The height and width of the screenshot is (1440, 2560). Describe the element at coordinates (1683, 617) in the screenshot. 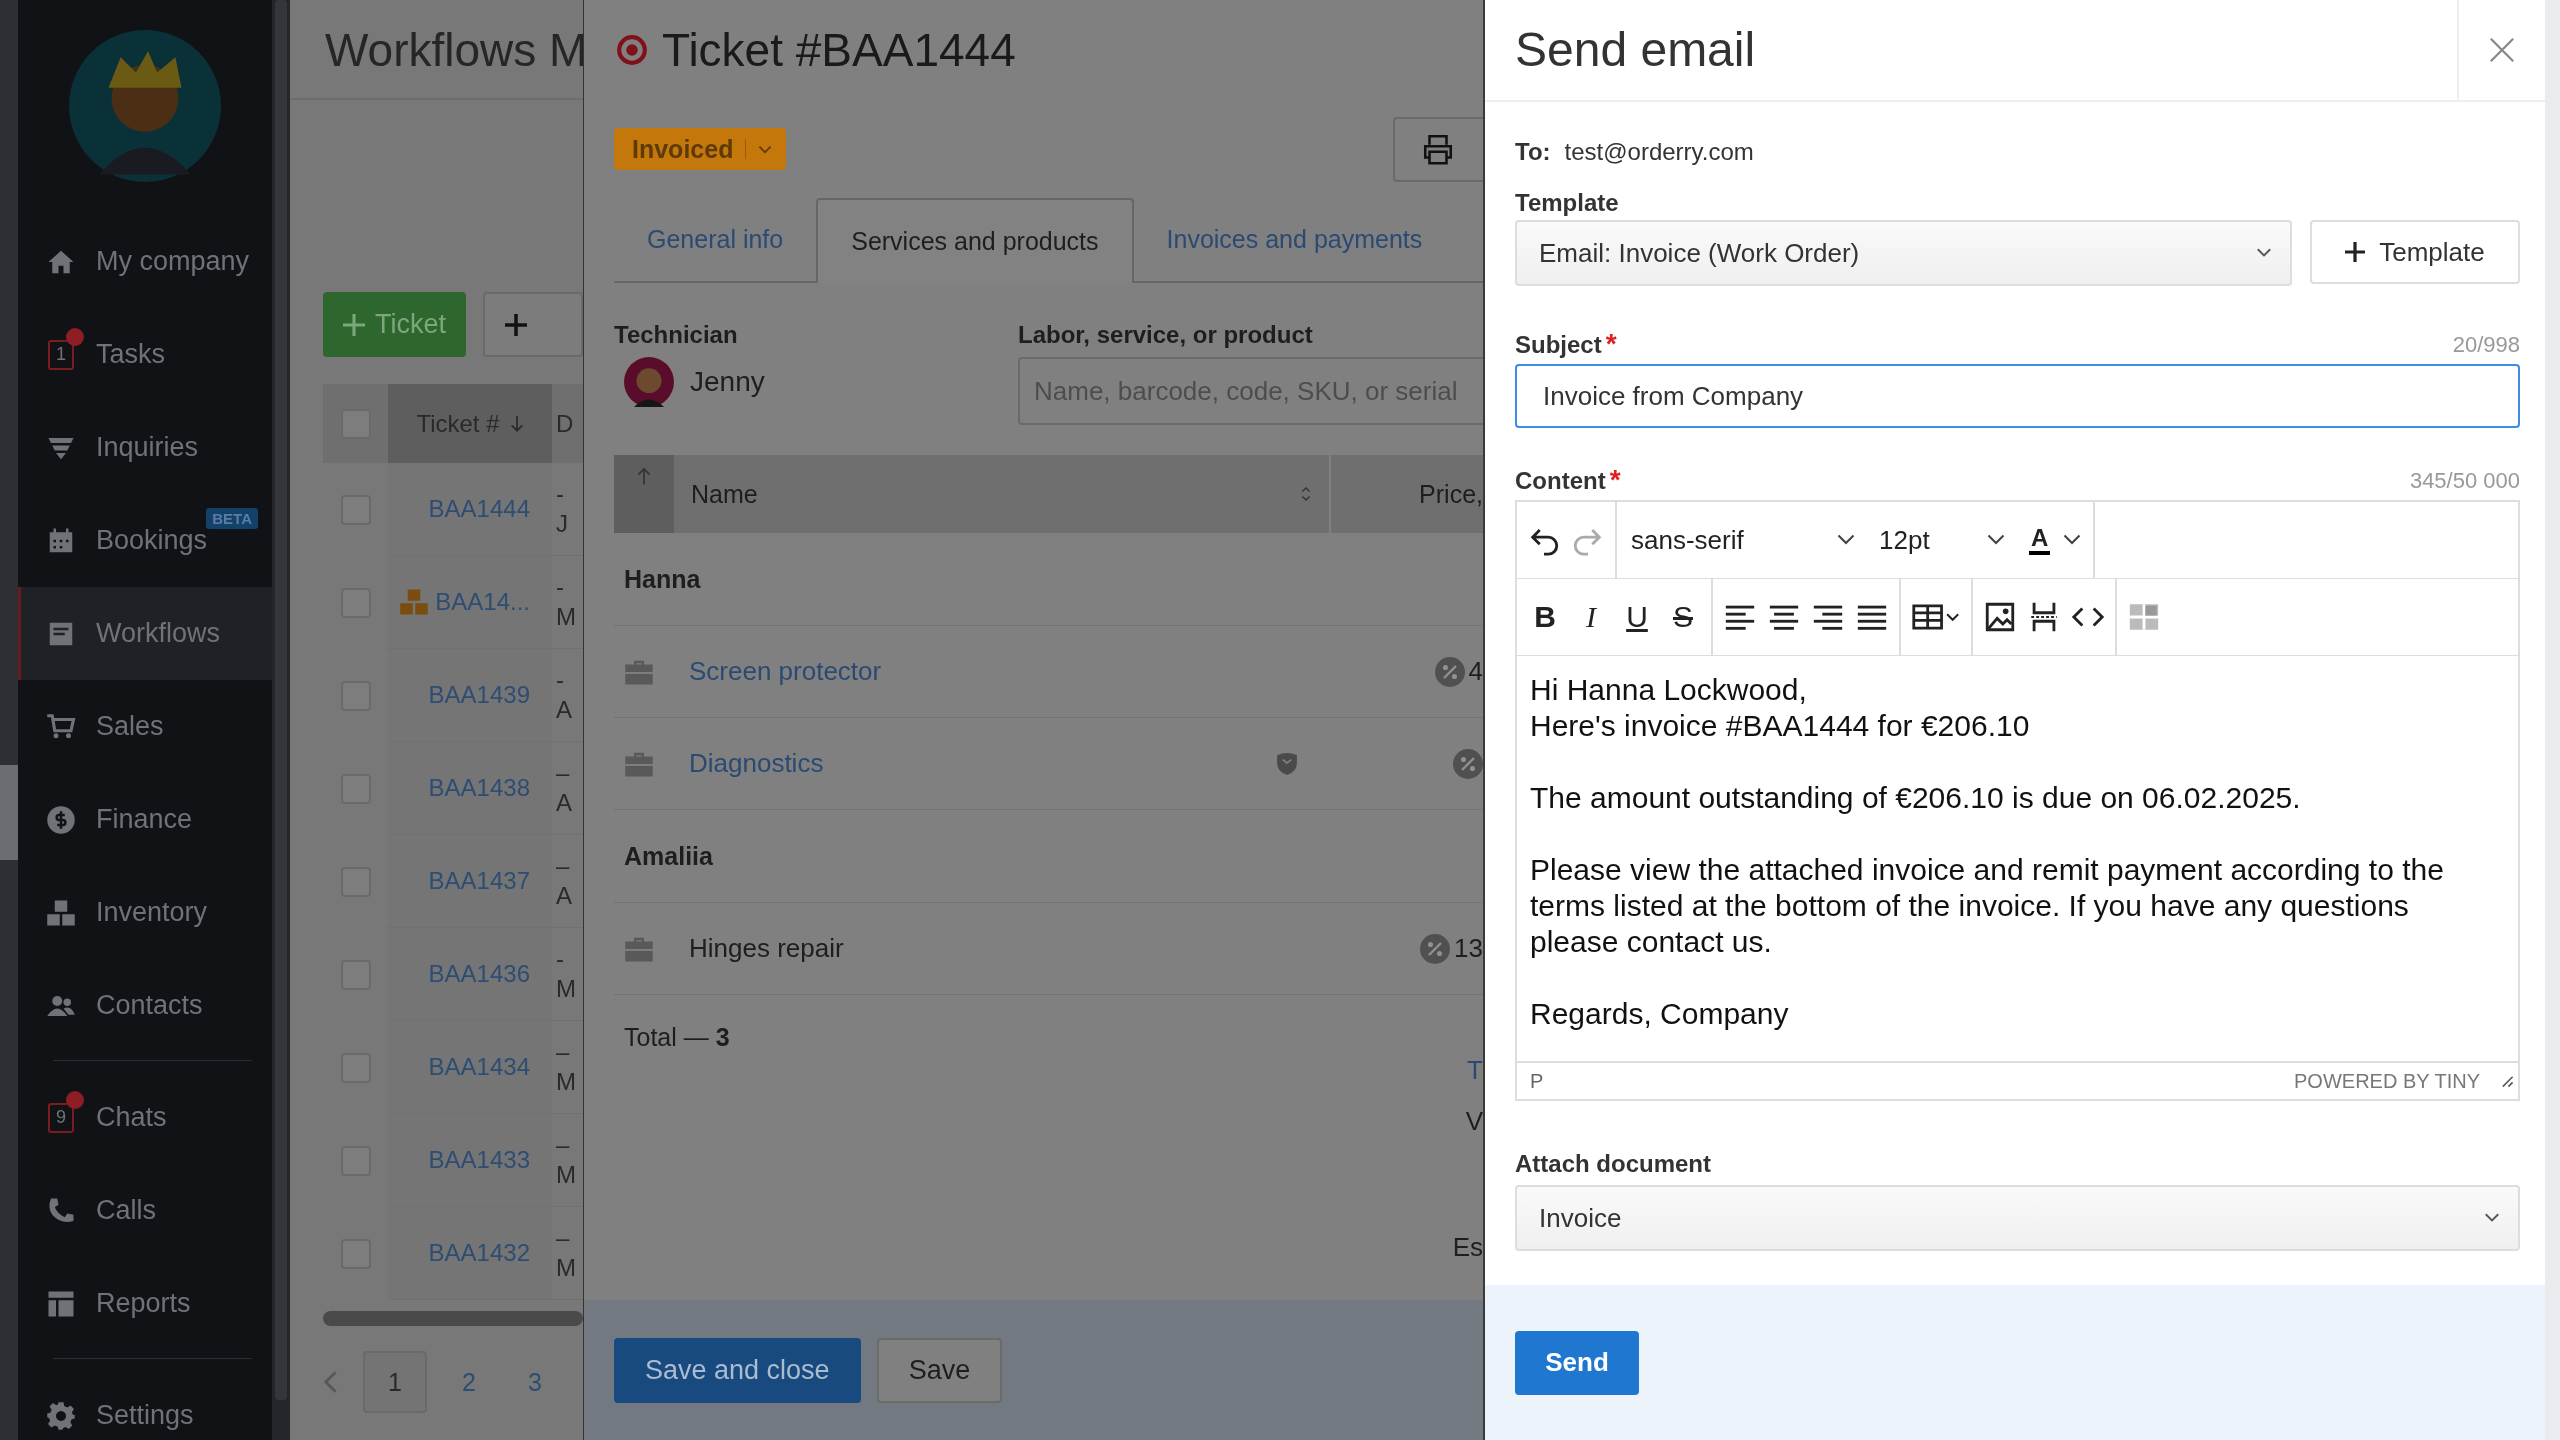

I see `format-button: S` at that location.